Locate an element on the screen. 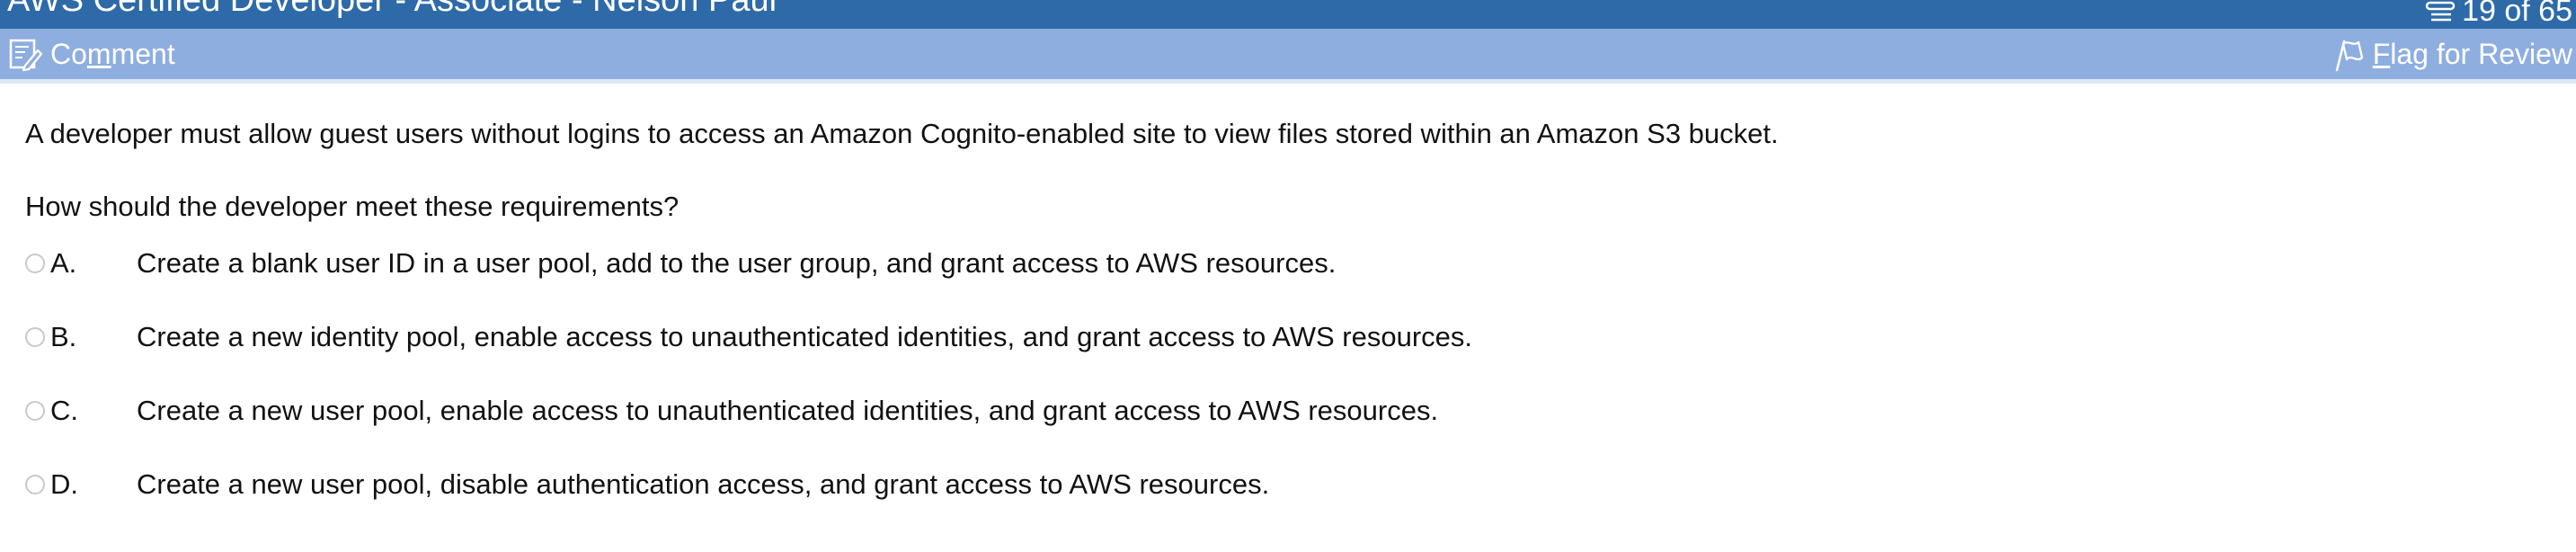 The height and width of the screenshot is (552, 2576). flag-for-review-button: Flag for Review is located at coordinates (2451, 54).